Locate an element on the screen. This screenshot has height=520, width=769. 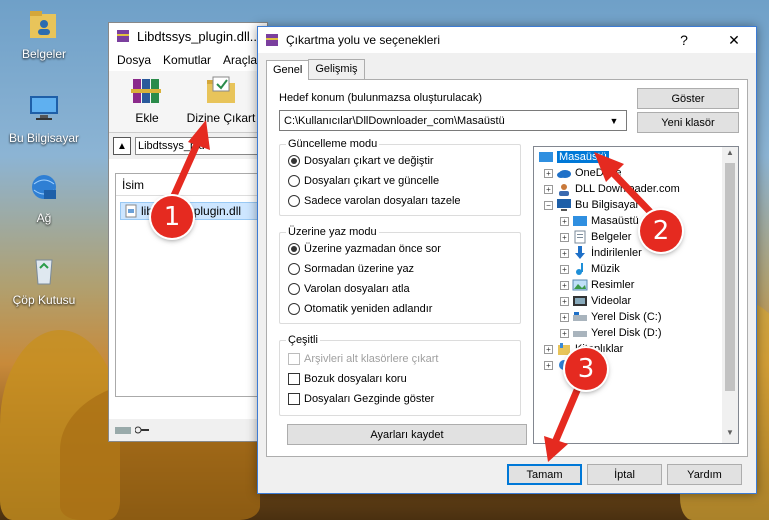
step-badge-2: 2 is located at coordinates (661, 231).